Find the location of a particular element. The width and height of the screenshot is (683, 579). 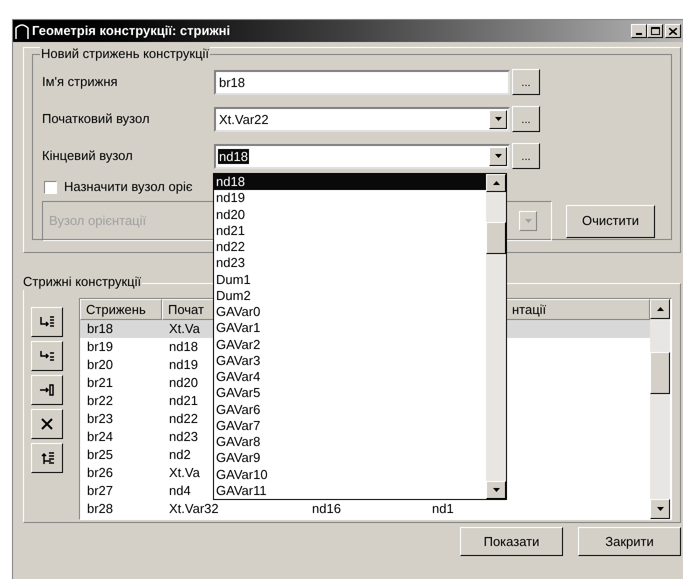

checkbox-label: Назначити вузол оріє is located at coordinates (128, 187).